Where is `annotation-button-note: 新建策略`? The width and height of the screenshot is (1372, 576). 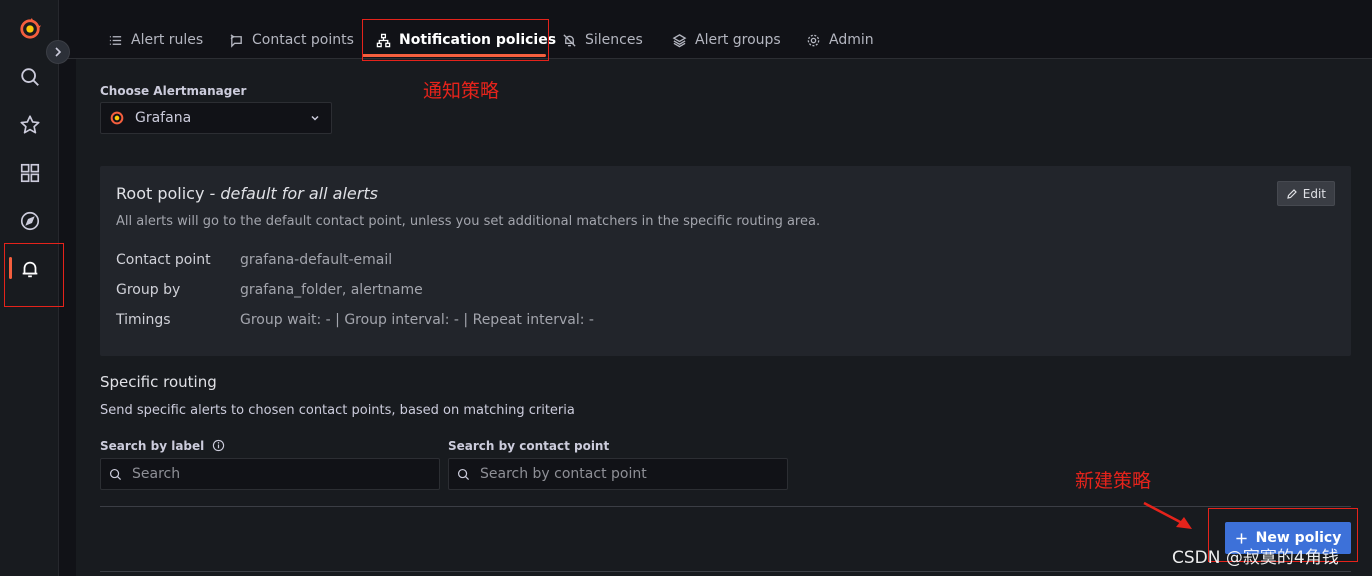 annotation-button-note: 新建策略 is located at coordinates (1113, 481).